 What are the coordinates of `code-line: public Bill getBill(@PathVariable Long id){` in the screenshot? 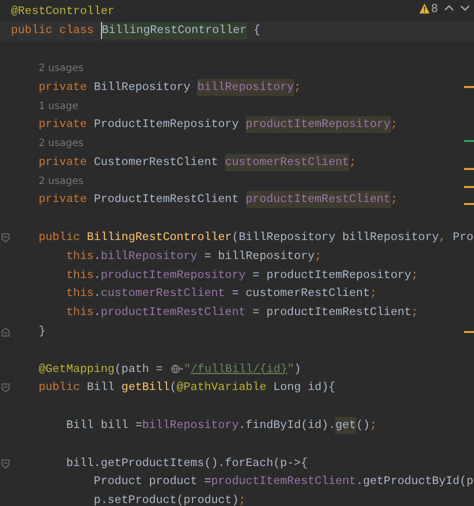 It's located at (187, 388).